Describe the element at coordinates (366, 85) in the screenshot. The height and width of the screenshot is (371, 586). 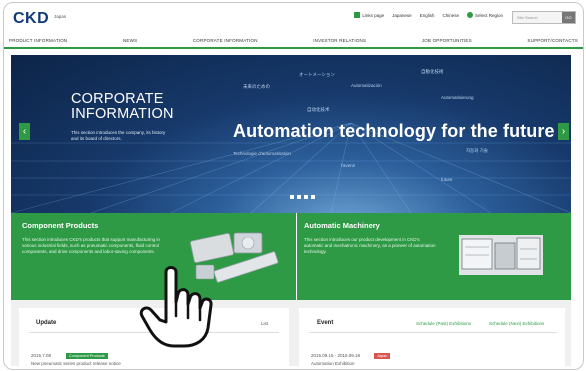
I see `floating-text: Automatización` at that location.